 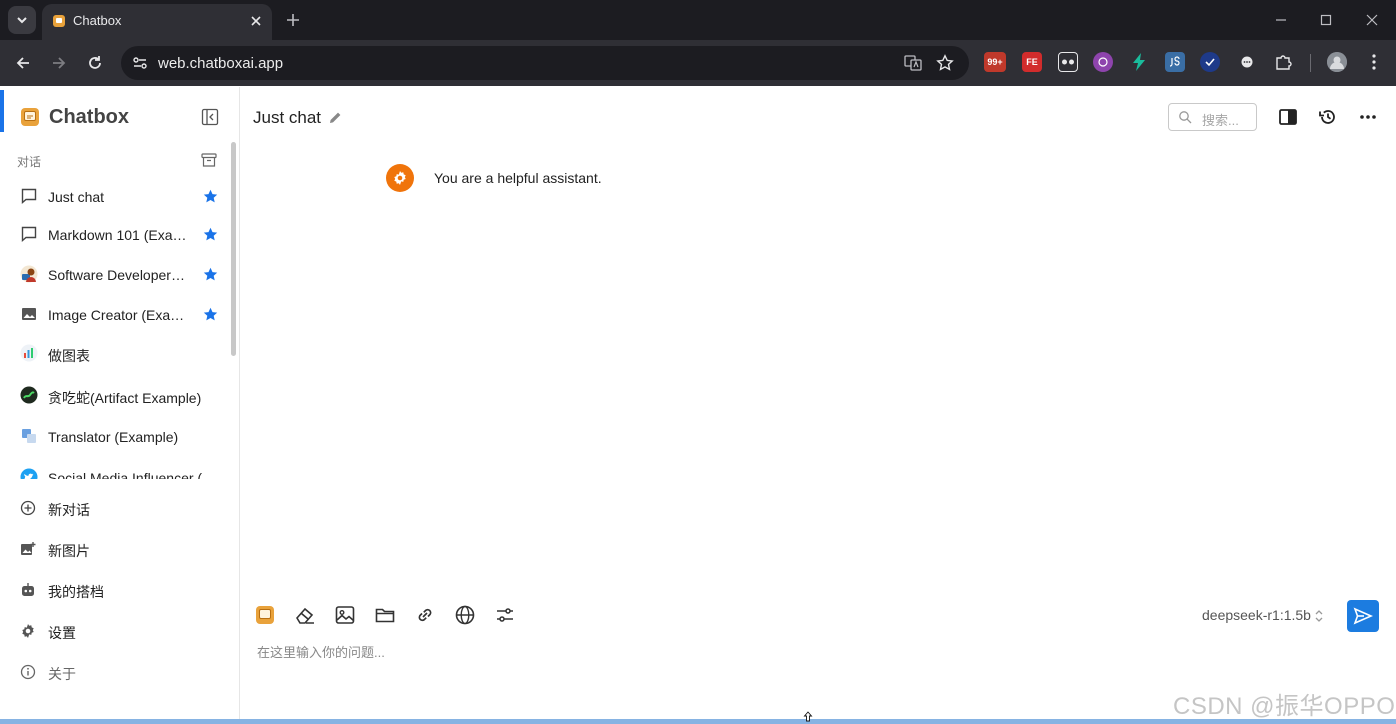 I want to click on conversation-label: Just chat, so click(x=76, y=197).